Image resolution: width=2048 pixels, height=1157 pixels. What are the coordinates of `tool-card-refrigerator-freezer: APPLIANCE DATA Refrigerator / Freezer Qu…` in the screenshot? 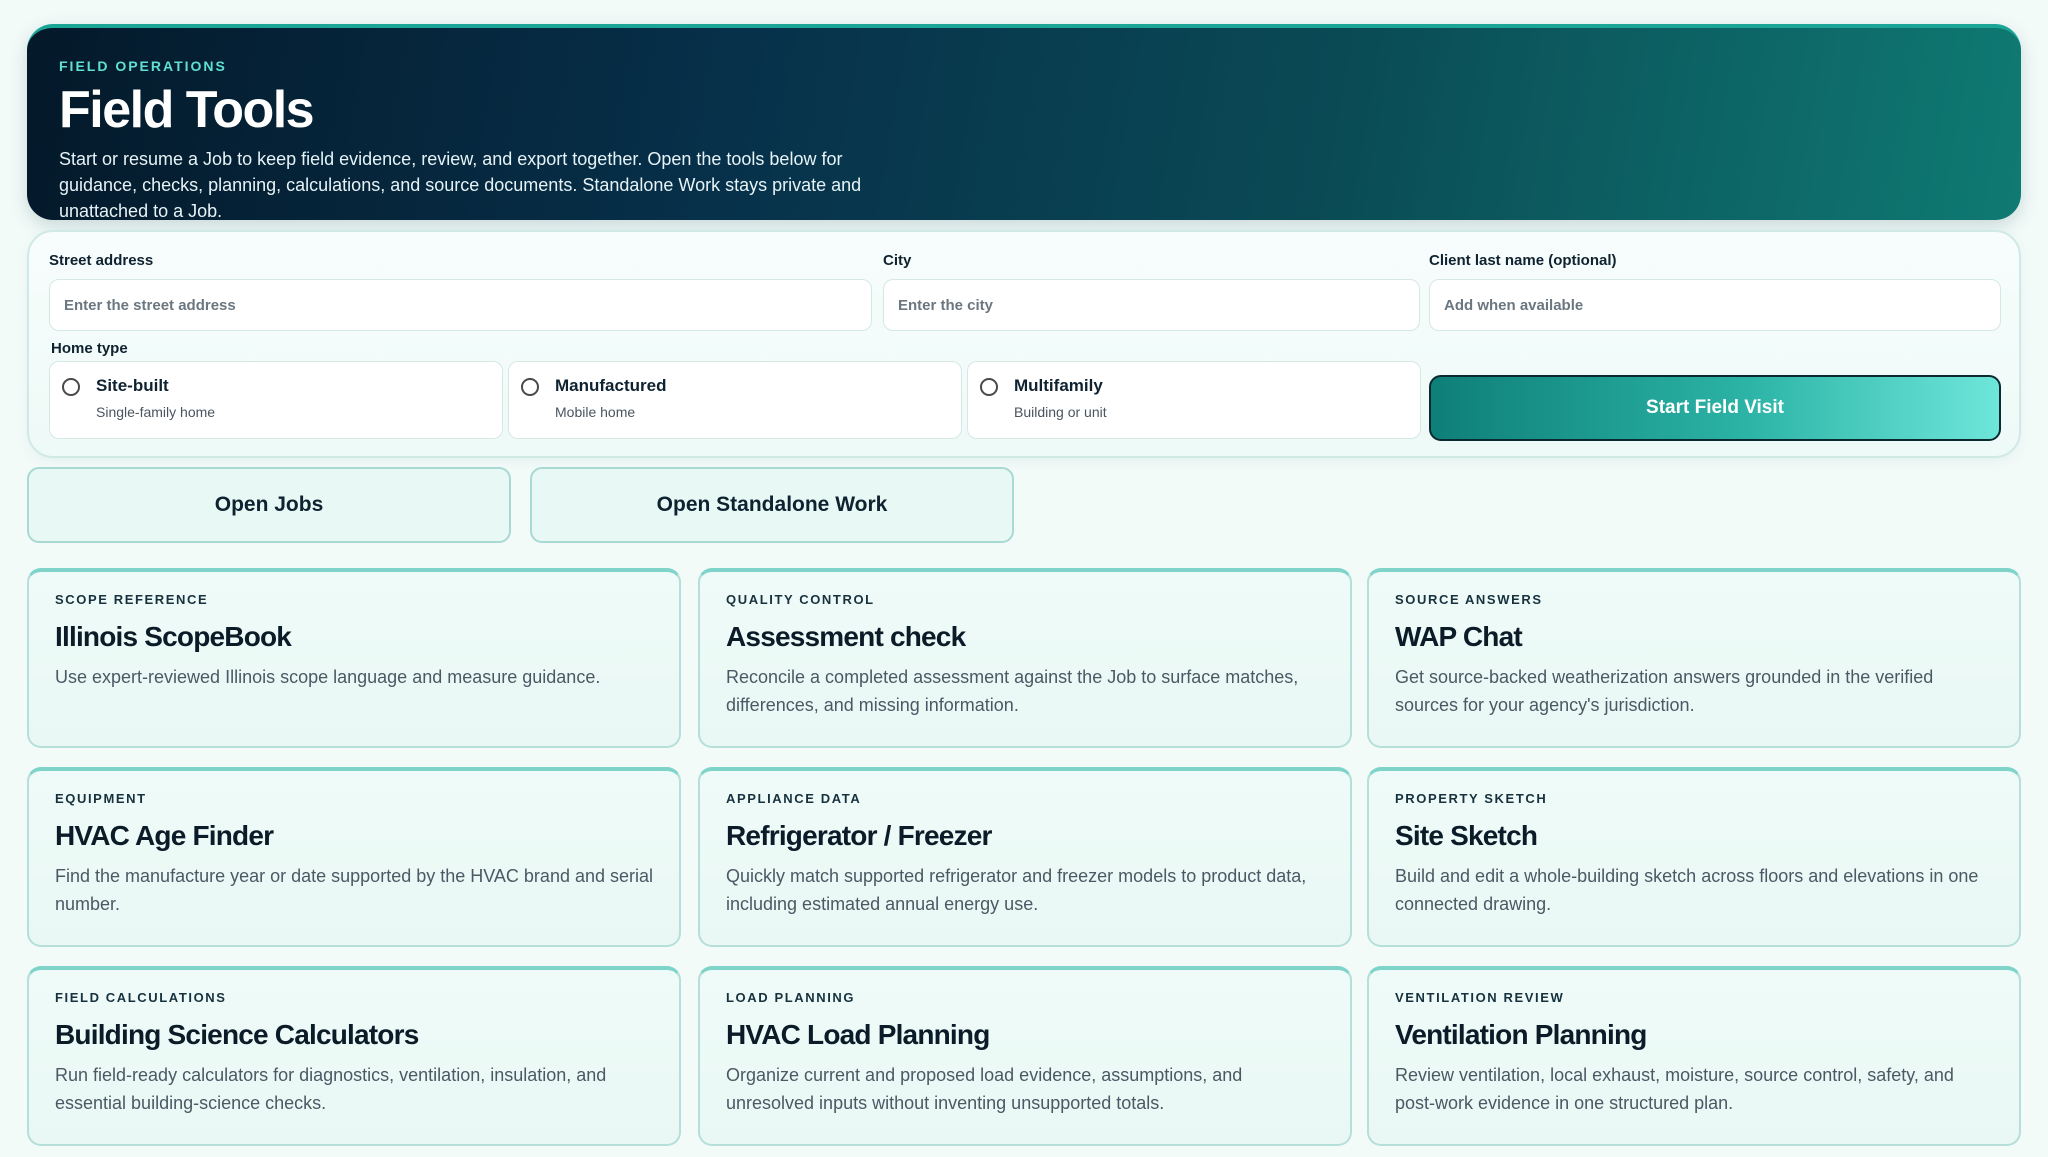 It's located at (1025, 857).